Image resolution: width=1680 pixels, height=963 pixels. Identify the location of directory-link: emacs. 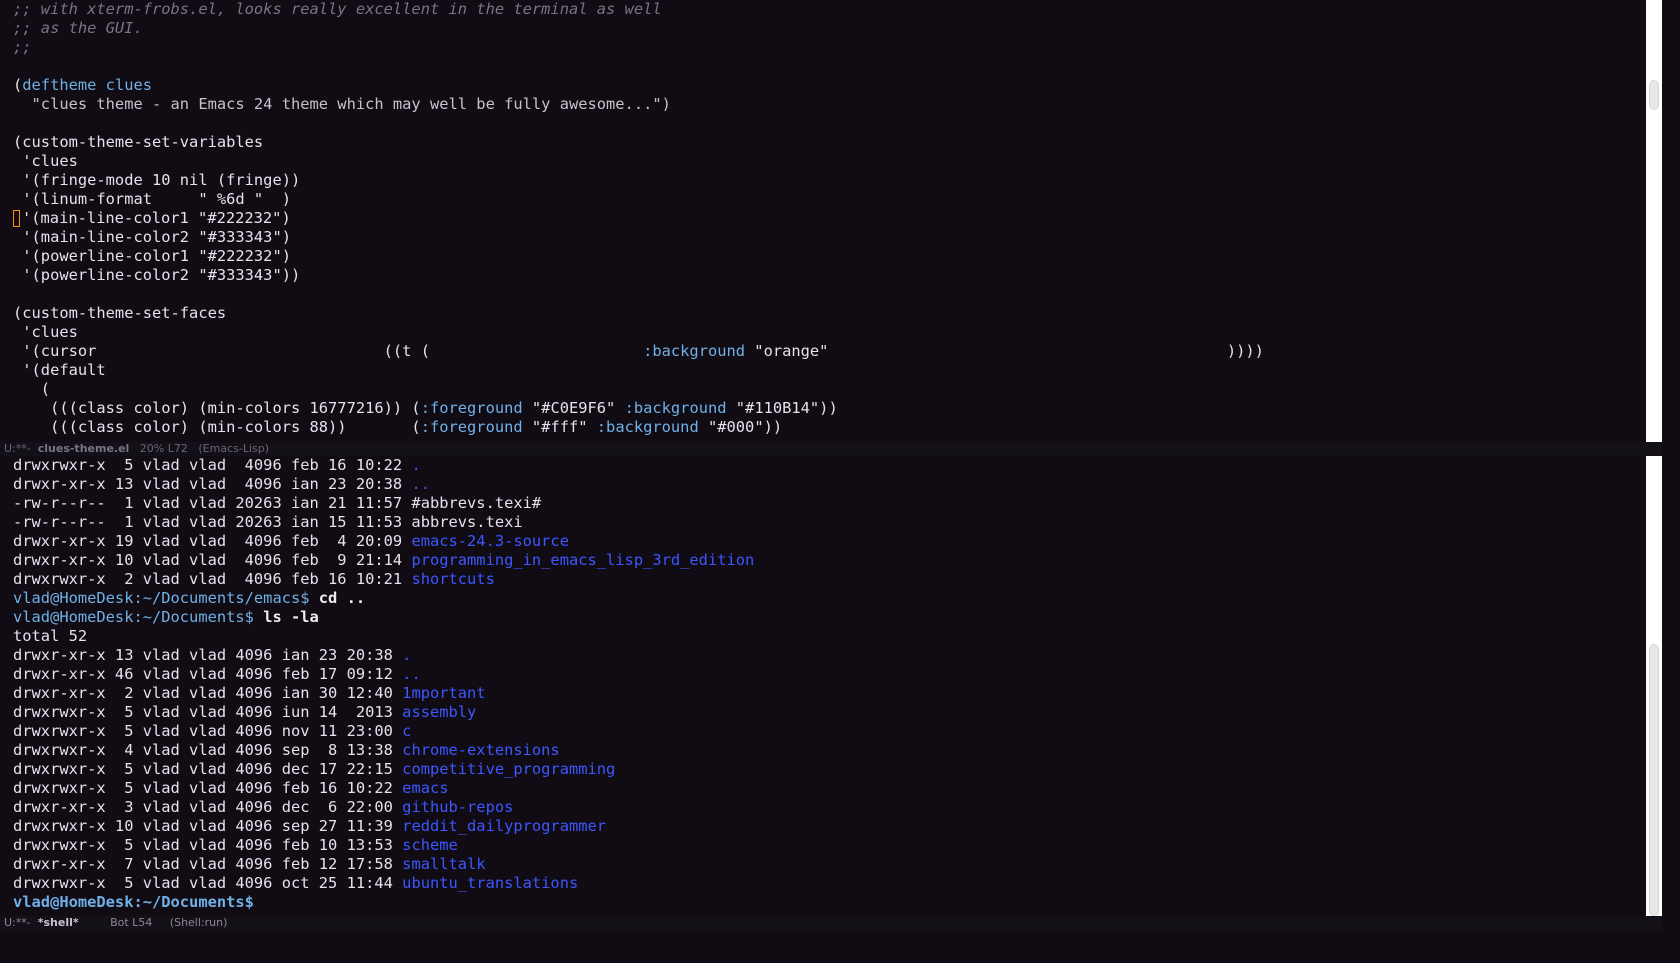
(425, 788).